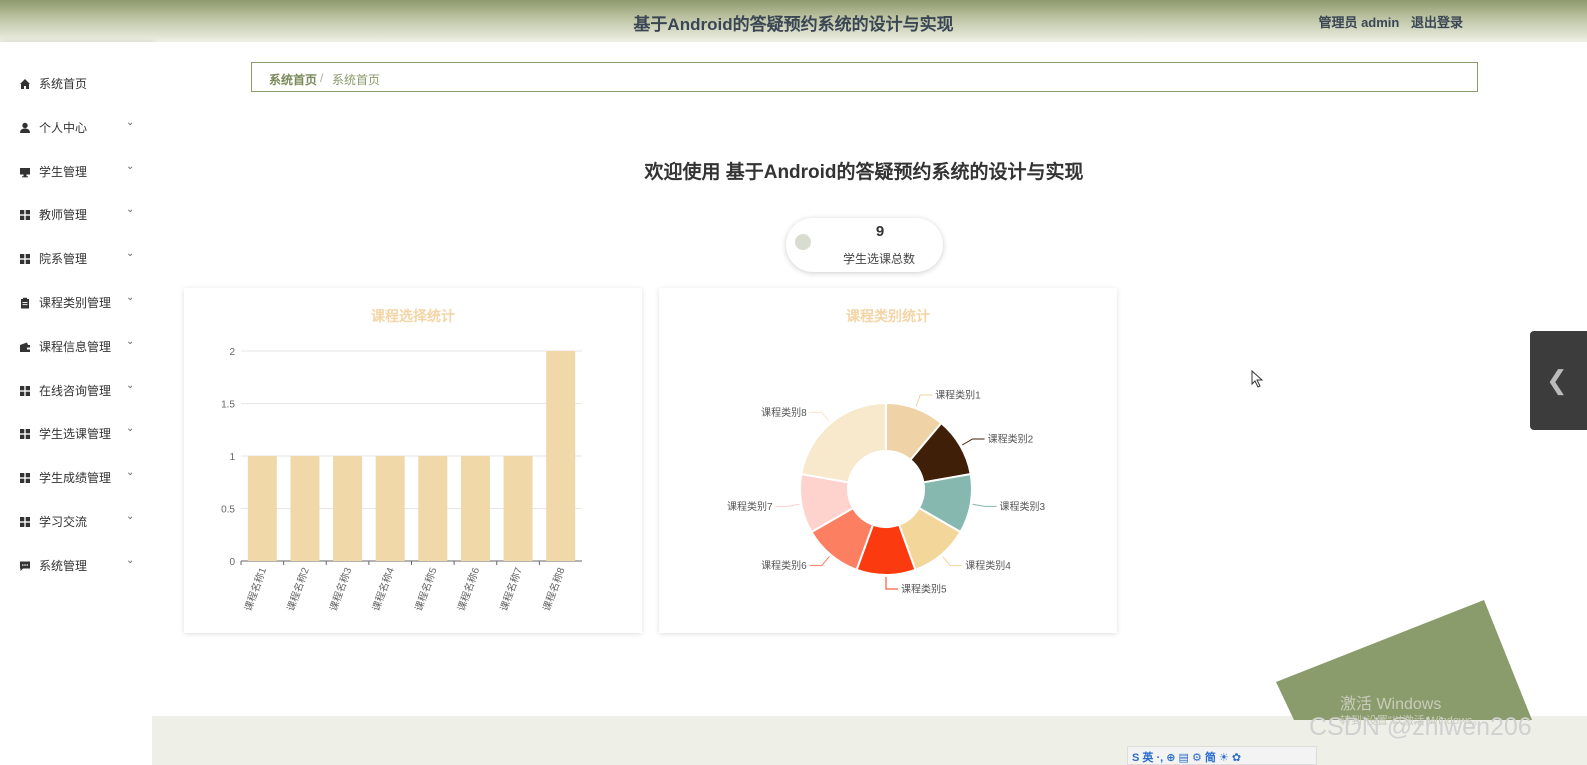 The width and height of the screenshot is (1587, 765). What do you see at coordinates (25, 565) in the screenshot?
I see `chat-icon` at bounding box center [25, 565].